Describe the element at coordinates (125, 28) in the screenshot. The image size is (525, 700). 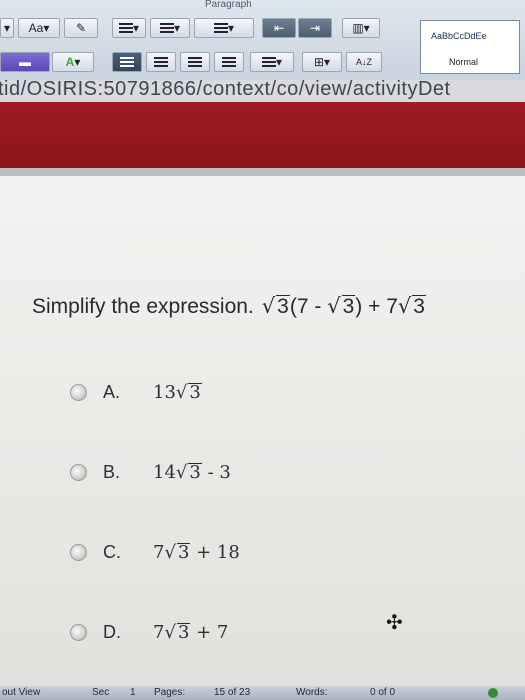
I see `bullets-icon` at that location.